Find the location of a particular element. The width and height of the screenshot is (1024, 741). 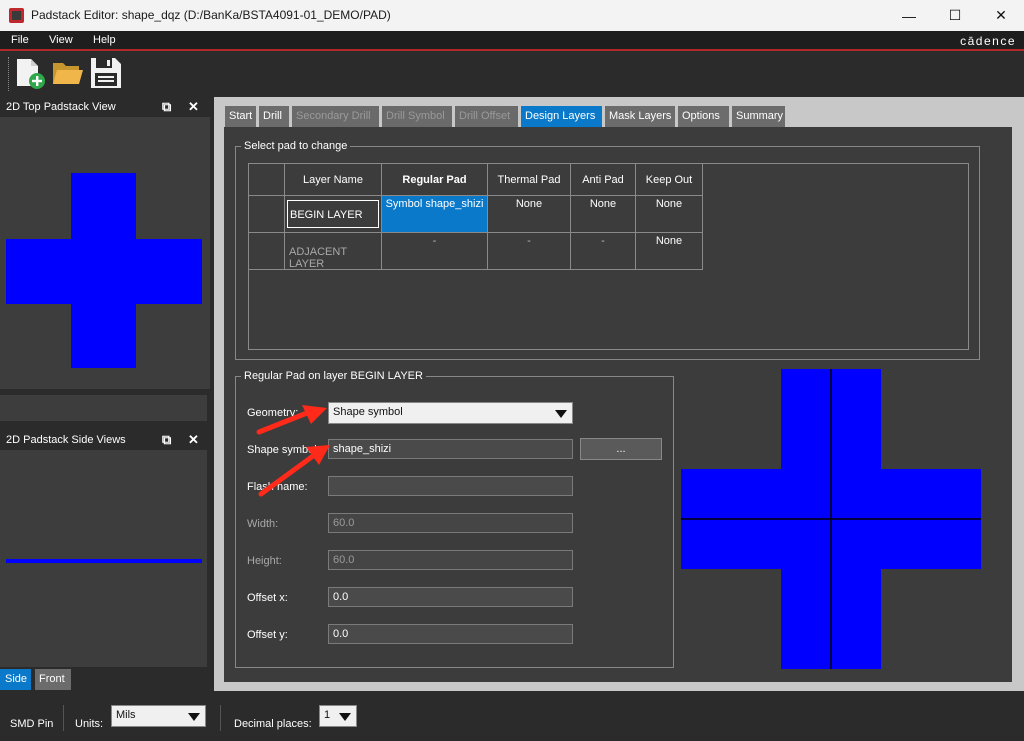

offset-y-label: Offset y: is located at coordinates (267, 635).